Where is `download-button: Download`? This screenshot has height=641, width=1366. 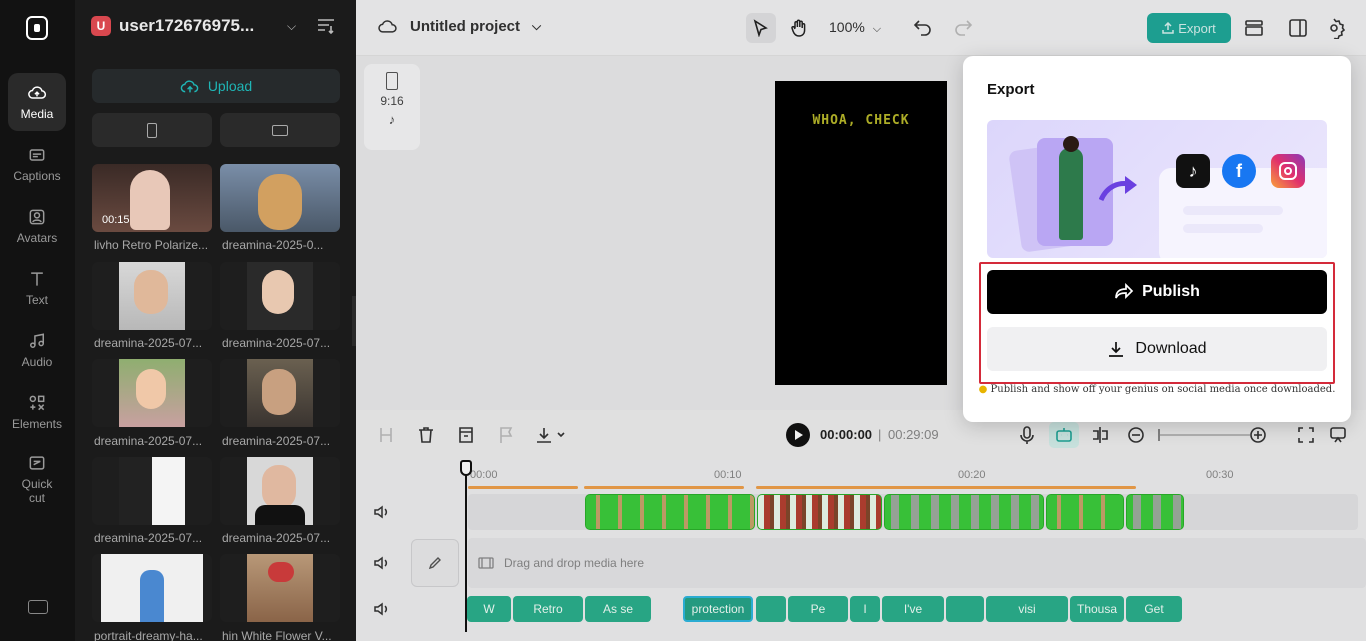
download-button: Download is located at coordinates (1157, 349).